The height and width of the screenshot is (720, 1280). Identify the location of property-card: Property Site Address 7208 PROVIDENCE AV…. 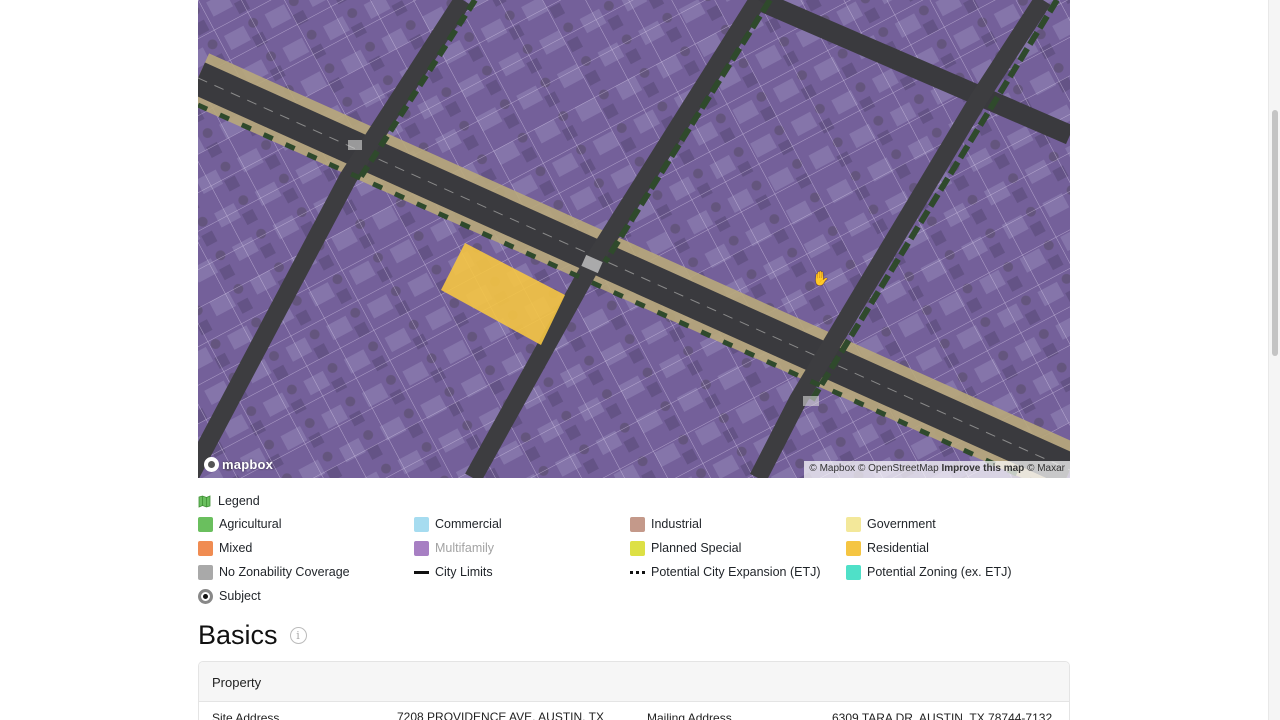
(634, 690).